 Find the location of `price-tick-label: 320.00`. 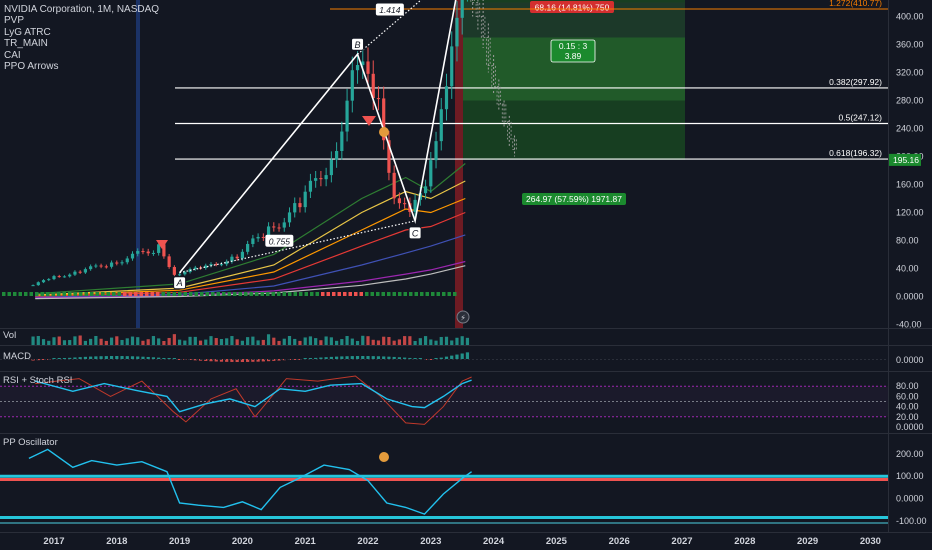

price-tick-label: 320.00 is located at coordinates (910, 73).